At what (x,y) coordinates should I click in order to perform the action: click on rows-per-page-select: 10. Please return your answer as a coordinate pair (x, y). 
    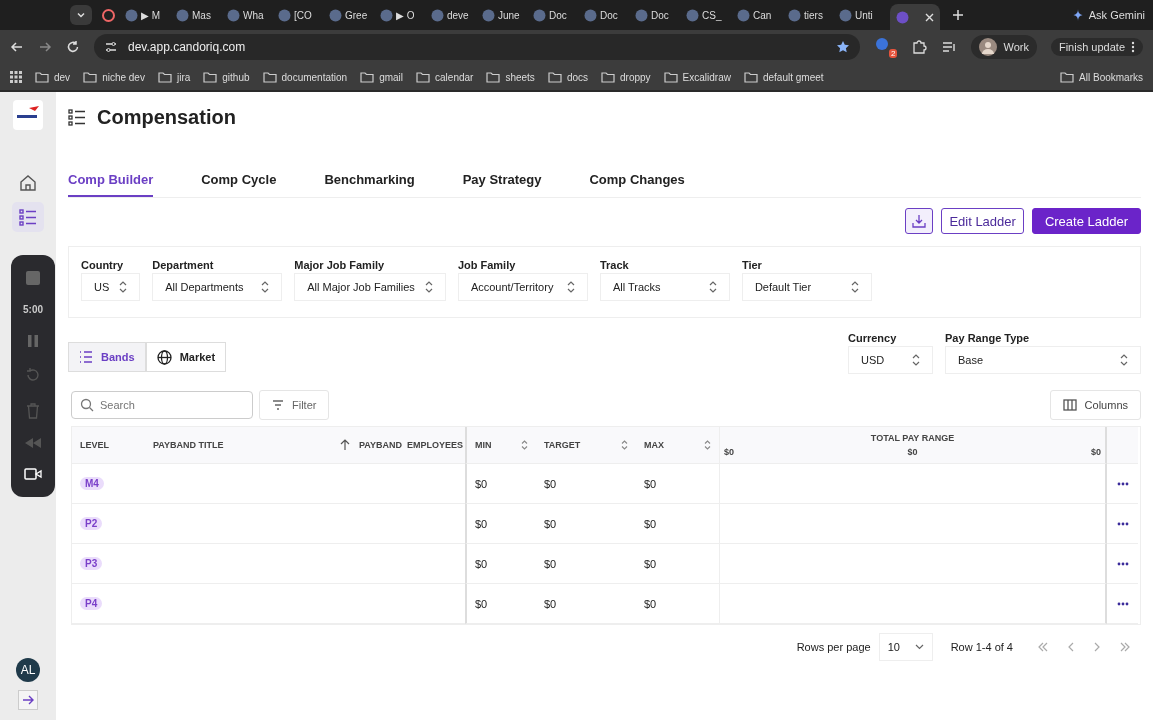
    Looking at the image, I should click on (905, 647).